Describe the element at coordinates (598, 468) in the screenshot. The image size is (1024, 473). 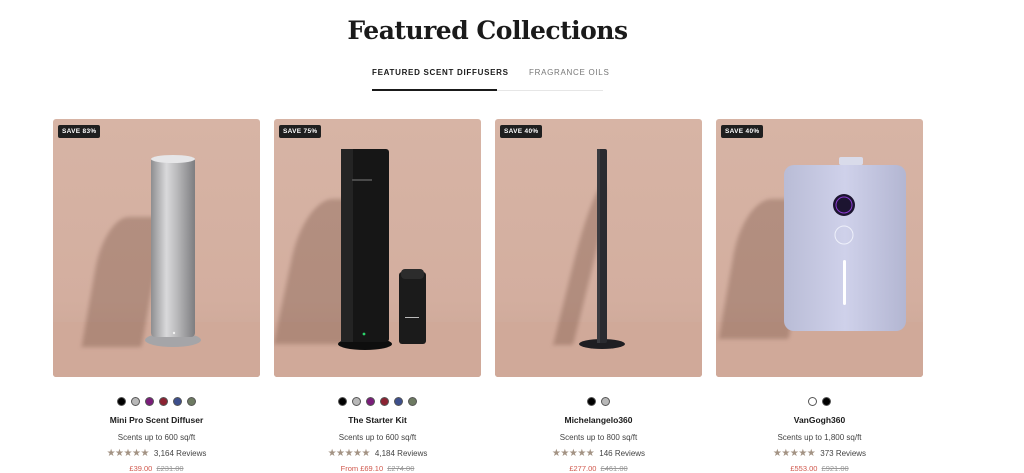
I see `product-price: £277.00 £461.00` at that location.